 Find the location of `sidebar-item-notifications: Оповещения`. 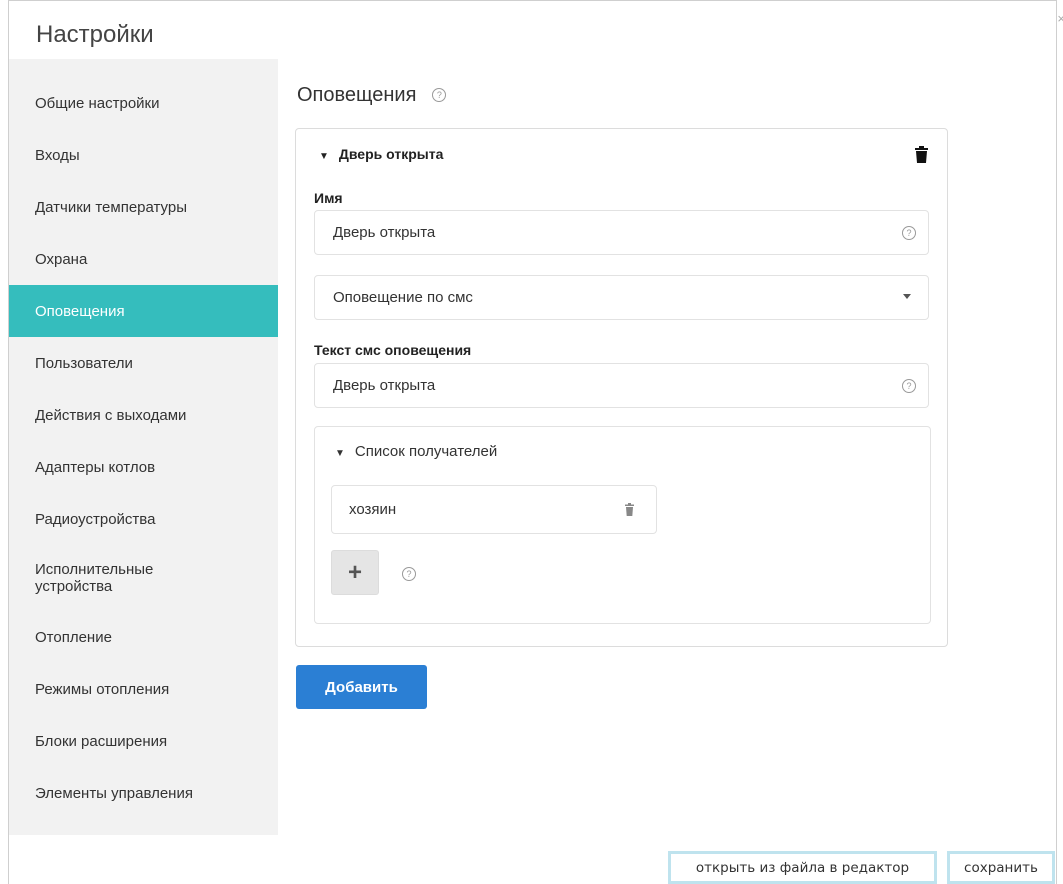

sidebar-item-notifications: Оповещения is located at coordinates (143, 311).